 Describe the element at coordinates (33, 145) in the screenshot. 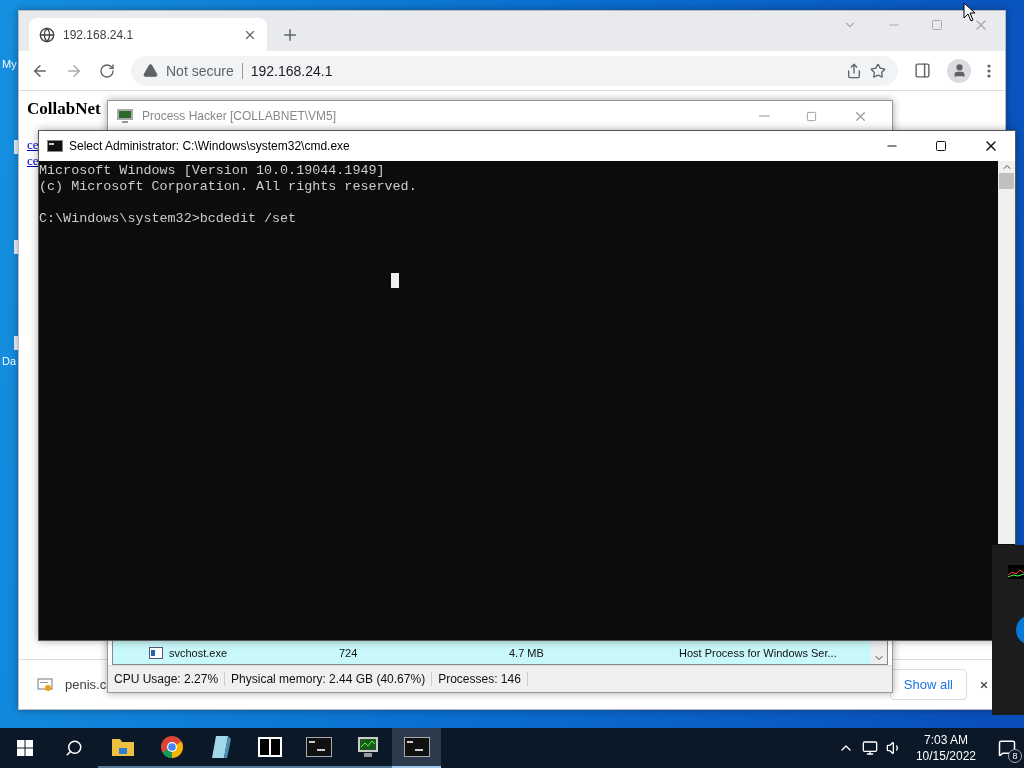

I see `page-link: ce` at that location.